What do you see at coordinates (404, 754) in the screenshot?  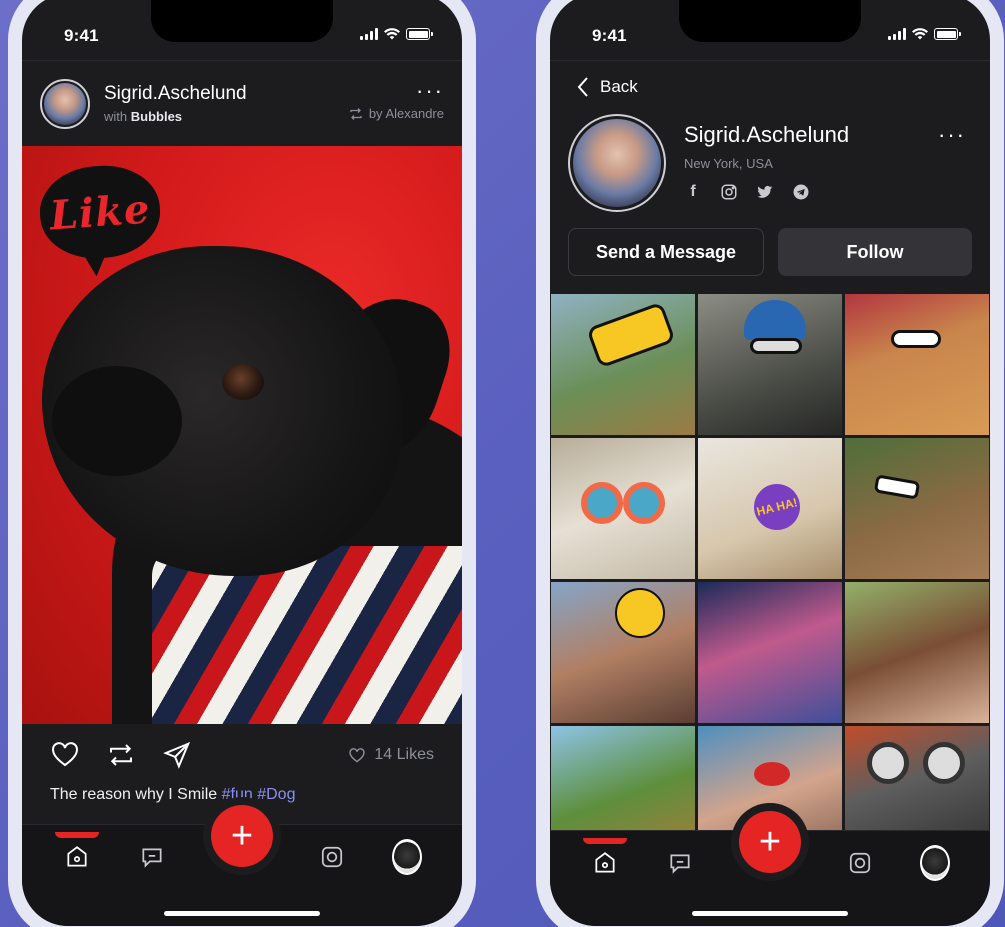 I see `likes-text: 14 Likes` at bounding box center [404, 754].